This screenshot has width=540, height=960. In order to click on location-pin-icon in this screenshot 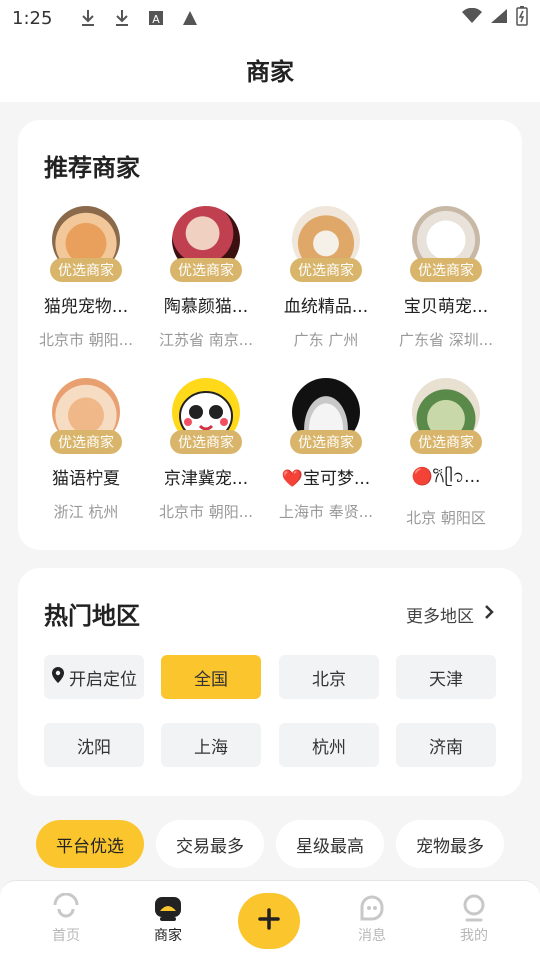, I will do `click(58, 677)`.